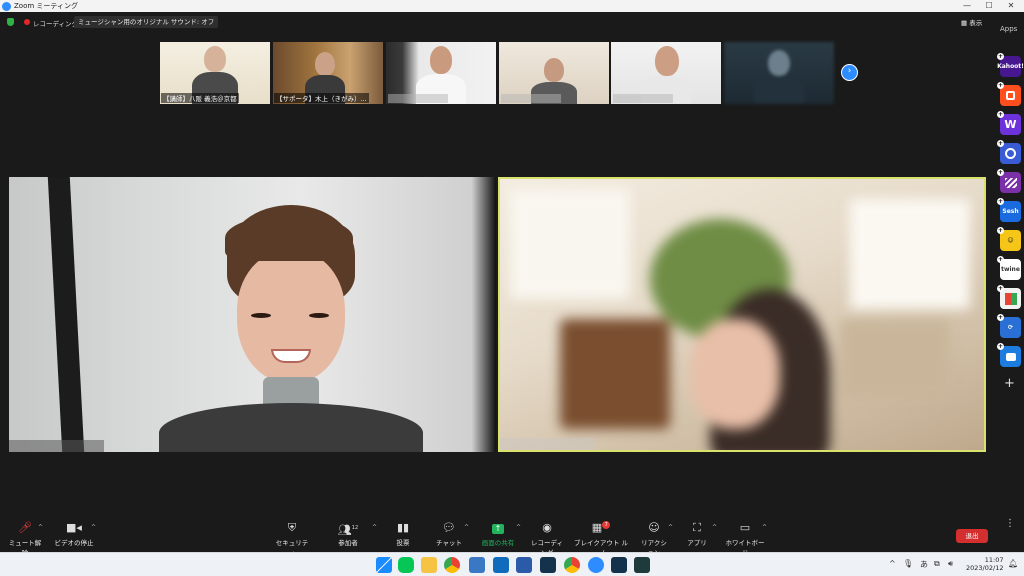  Describe the element at coordinates (596, 565) in the screenshot. I see `zoom-taskbar-icon` at that location.